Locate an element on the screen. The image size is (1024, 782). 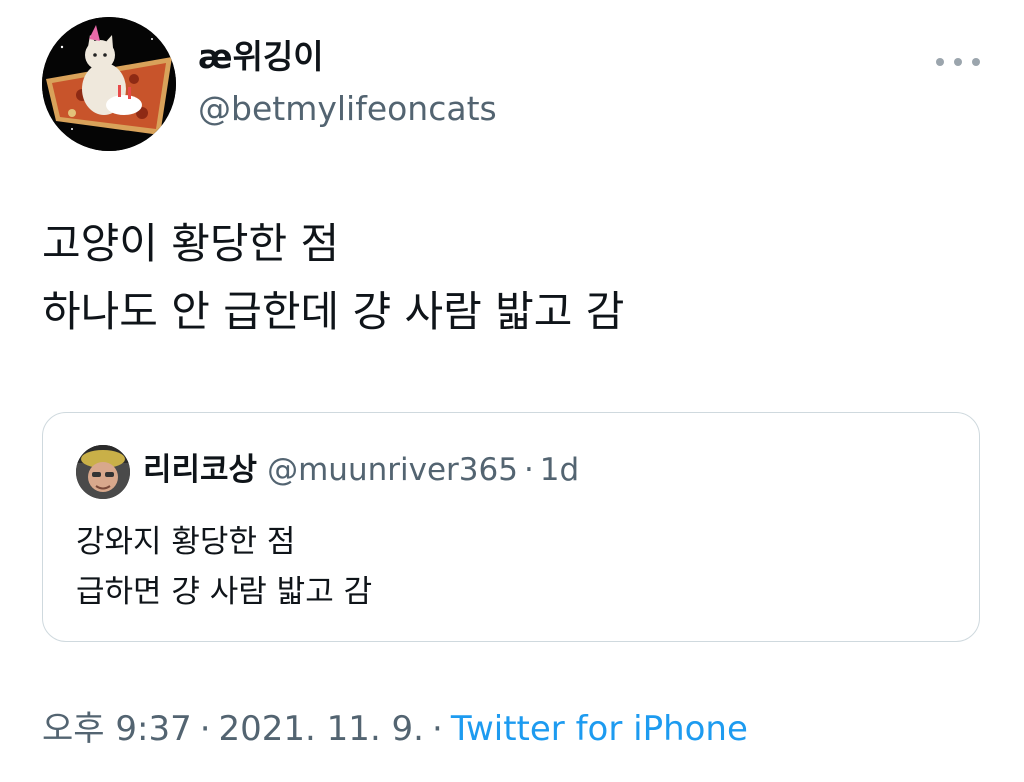
cat-on-pizza-avatar-image is located at coordinates (109, 84).